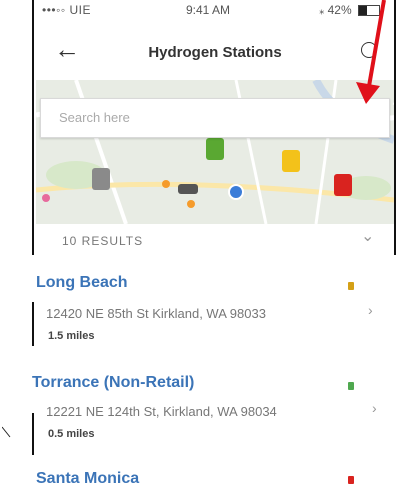 This screenshot has width=398, height=488. I want to click on map-pin-green, so click(215, 149).